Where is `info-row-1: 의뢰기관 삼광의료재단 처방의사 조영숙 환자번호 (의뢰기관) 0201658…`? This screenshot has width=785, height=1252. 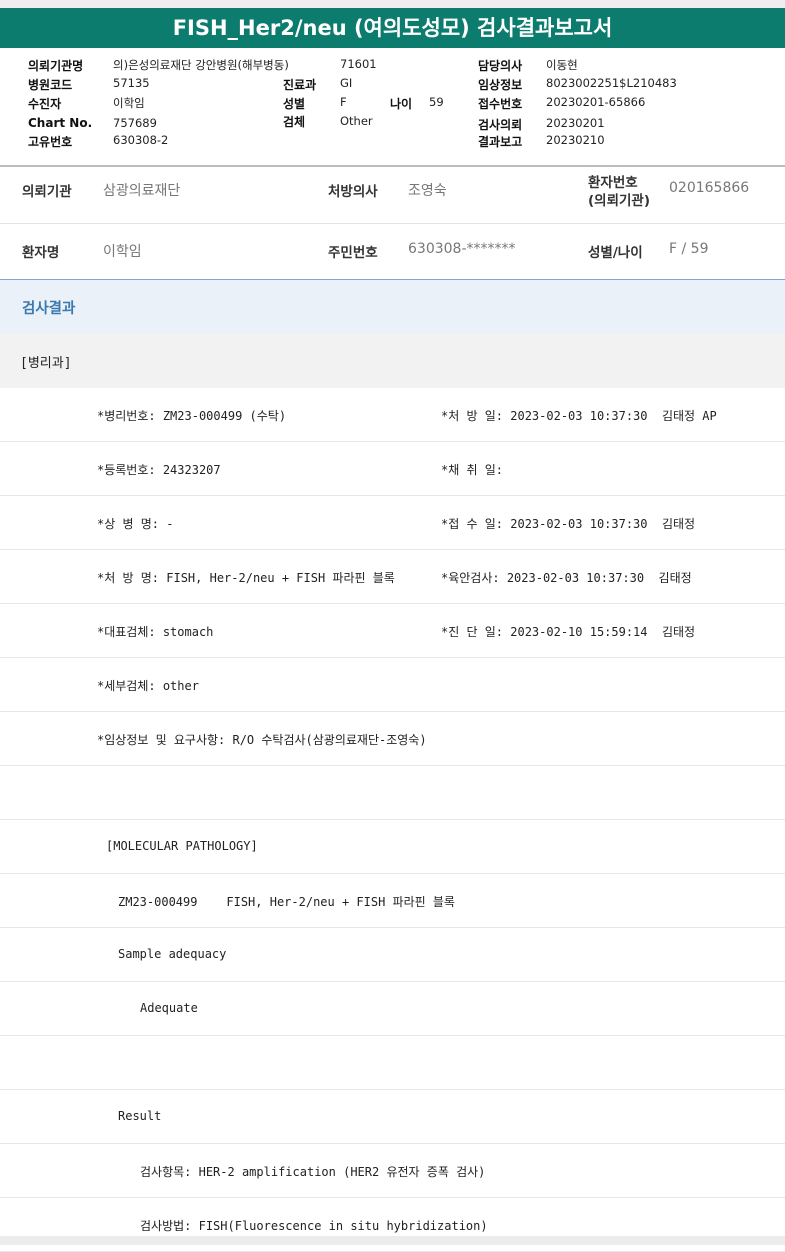 info-row-1: 의뢰기관 삼광의료재단 처방의사 조영숙 환자번호 (의뢰기관) 0201658… is located at coordinates (392, 195).